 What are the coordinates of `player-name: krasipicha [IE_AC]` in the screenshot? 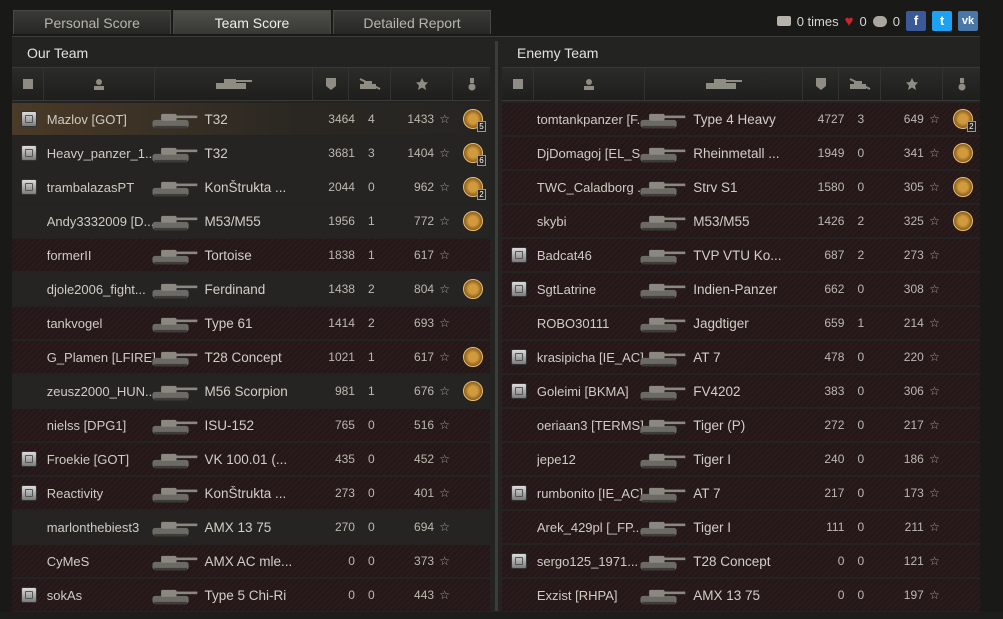 It's located at (593, 357).